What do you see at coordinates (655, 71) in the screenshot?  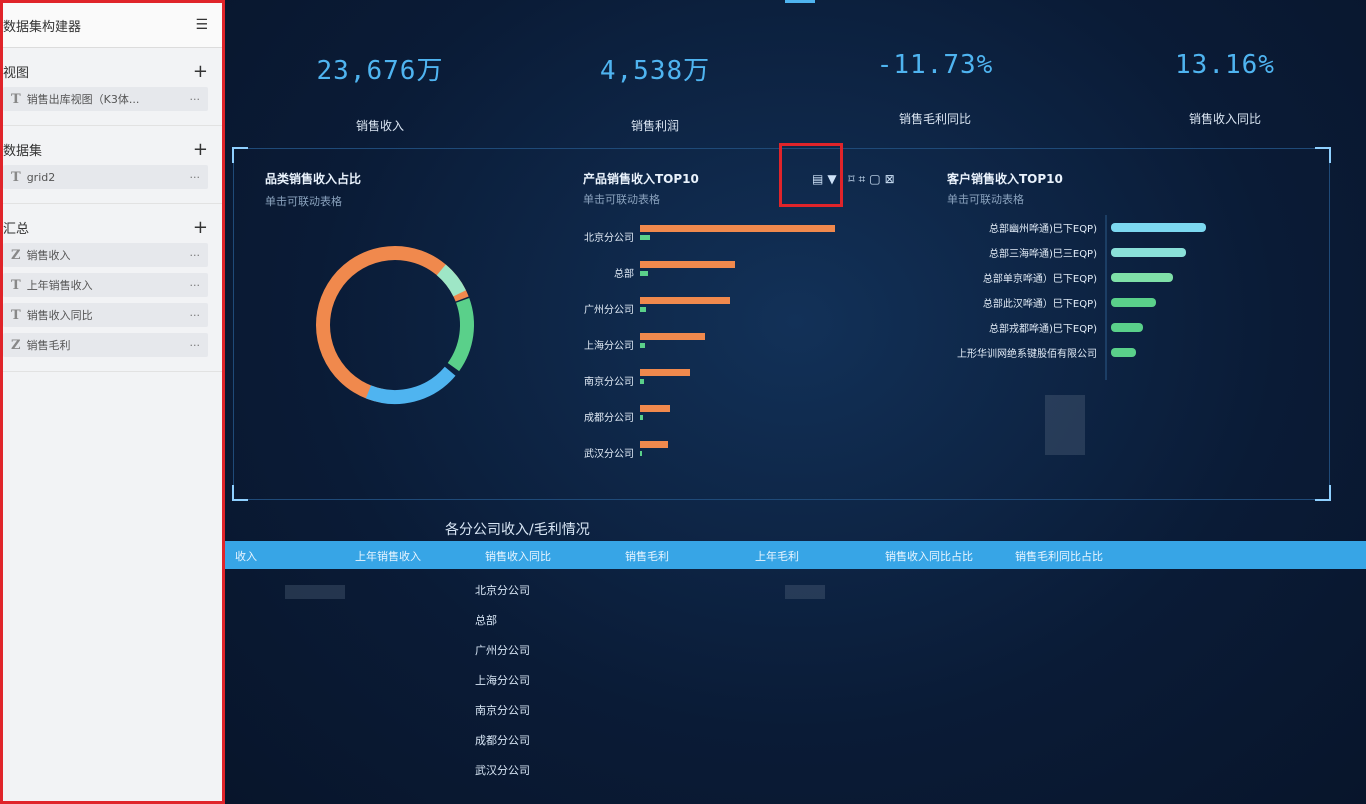 I see `kpi-value: 4,538万` at bounding box center [655, 71].